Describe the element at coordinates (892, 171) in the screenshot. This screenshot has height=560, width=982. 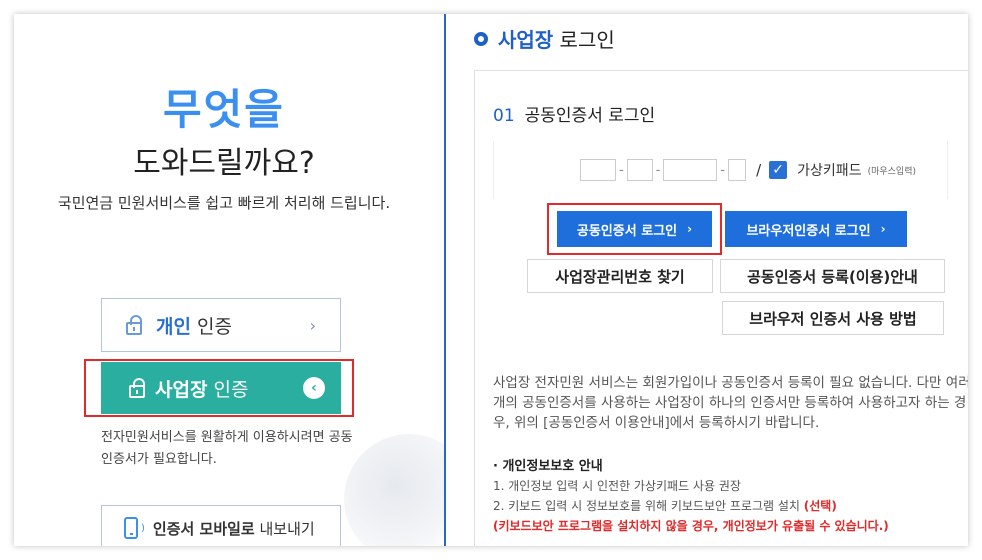
I see `virtual-keypad-sublabel: (마우스입력)` at that location.